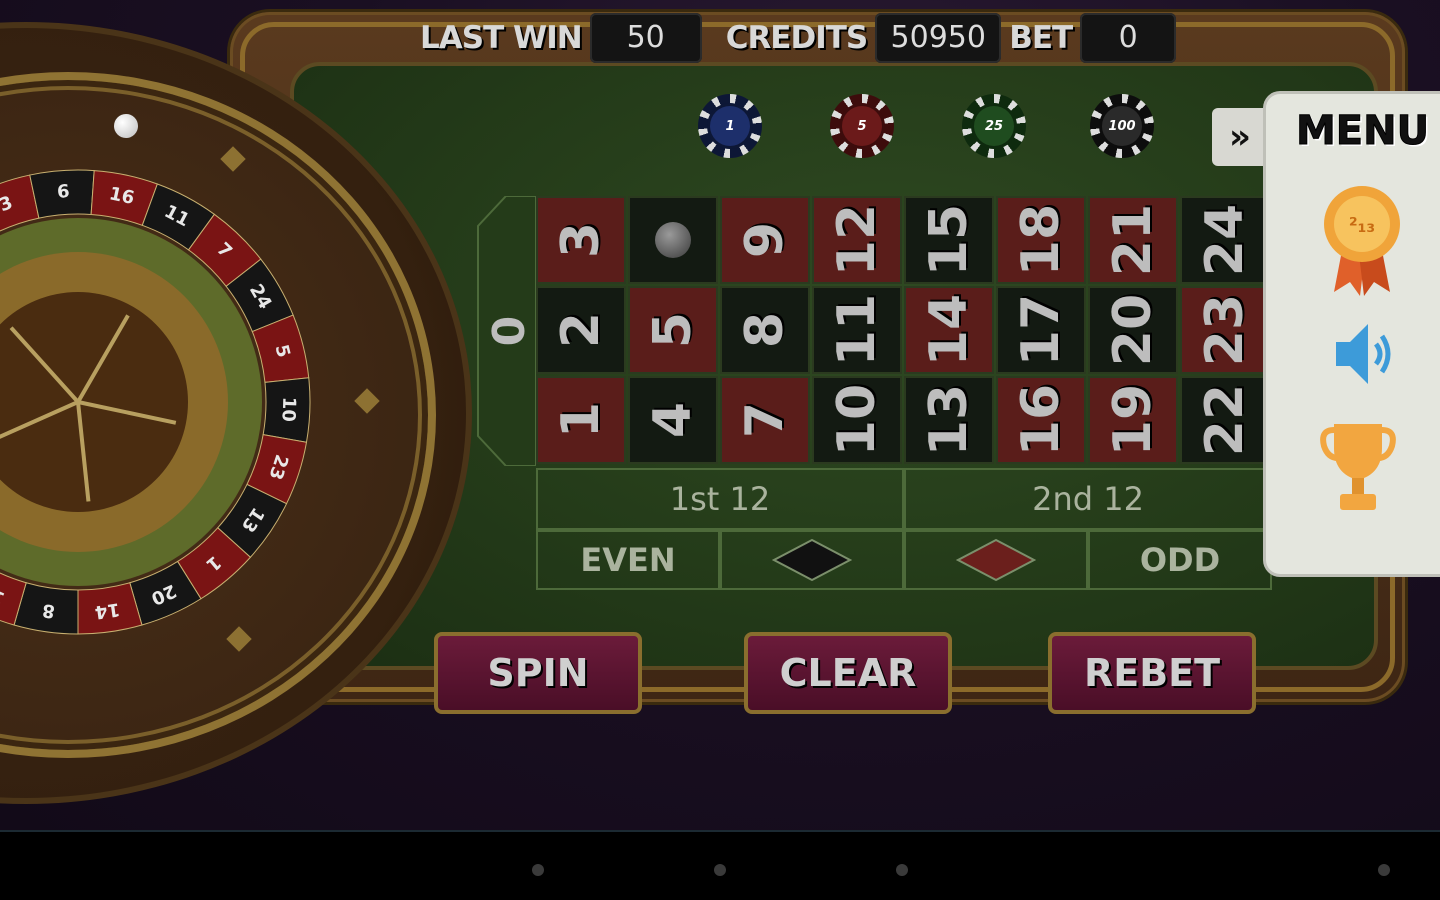  I want to click on odd-label: ODD, so click(1180, 560).